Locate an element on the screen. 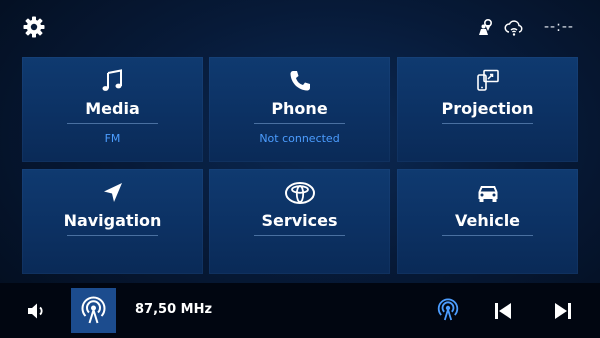 The image size is (600, 338). next-track-icon is located at coordinates (563, 311).